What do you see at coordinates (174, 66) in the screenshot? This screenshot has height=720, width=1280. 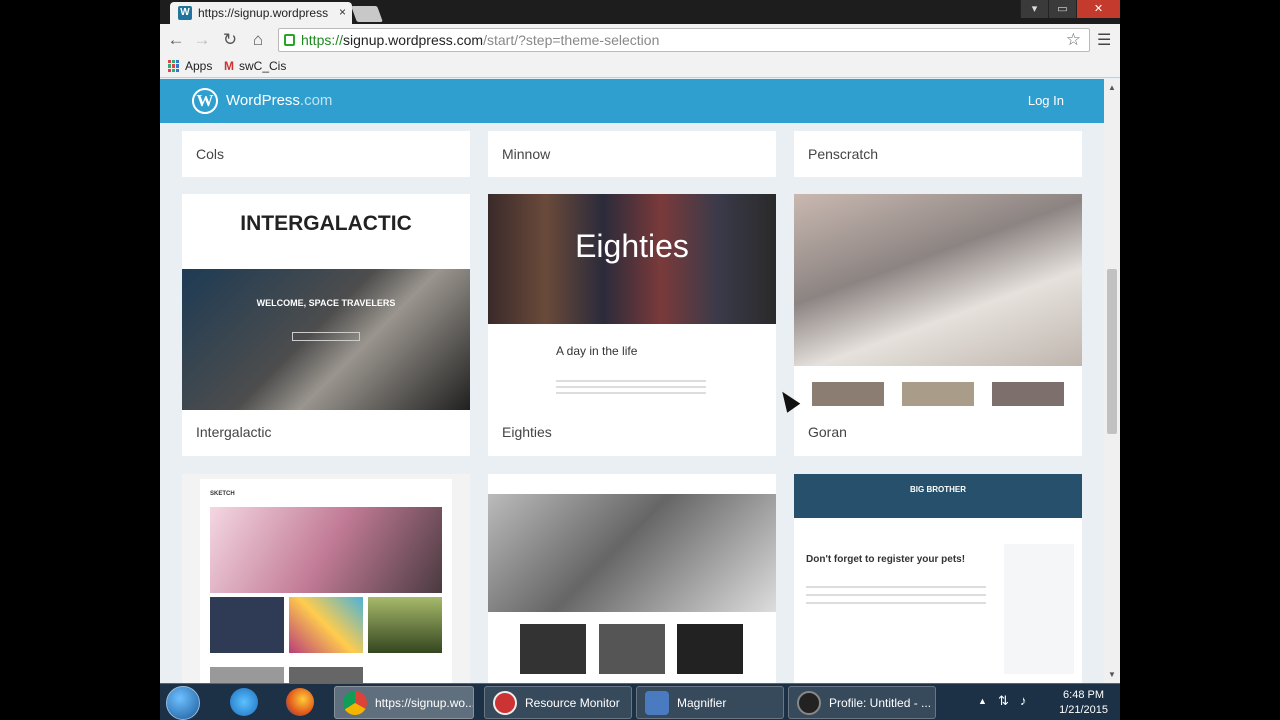 I see `apps-grid-icon` at bounding box center [174, 66].